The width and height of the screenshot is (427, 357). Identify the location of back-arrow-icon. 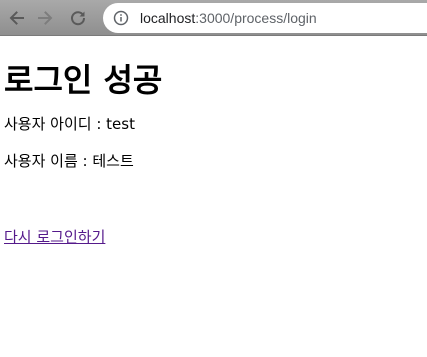
(16, 18).